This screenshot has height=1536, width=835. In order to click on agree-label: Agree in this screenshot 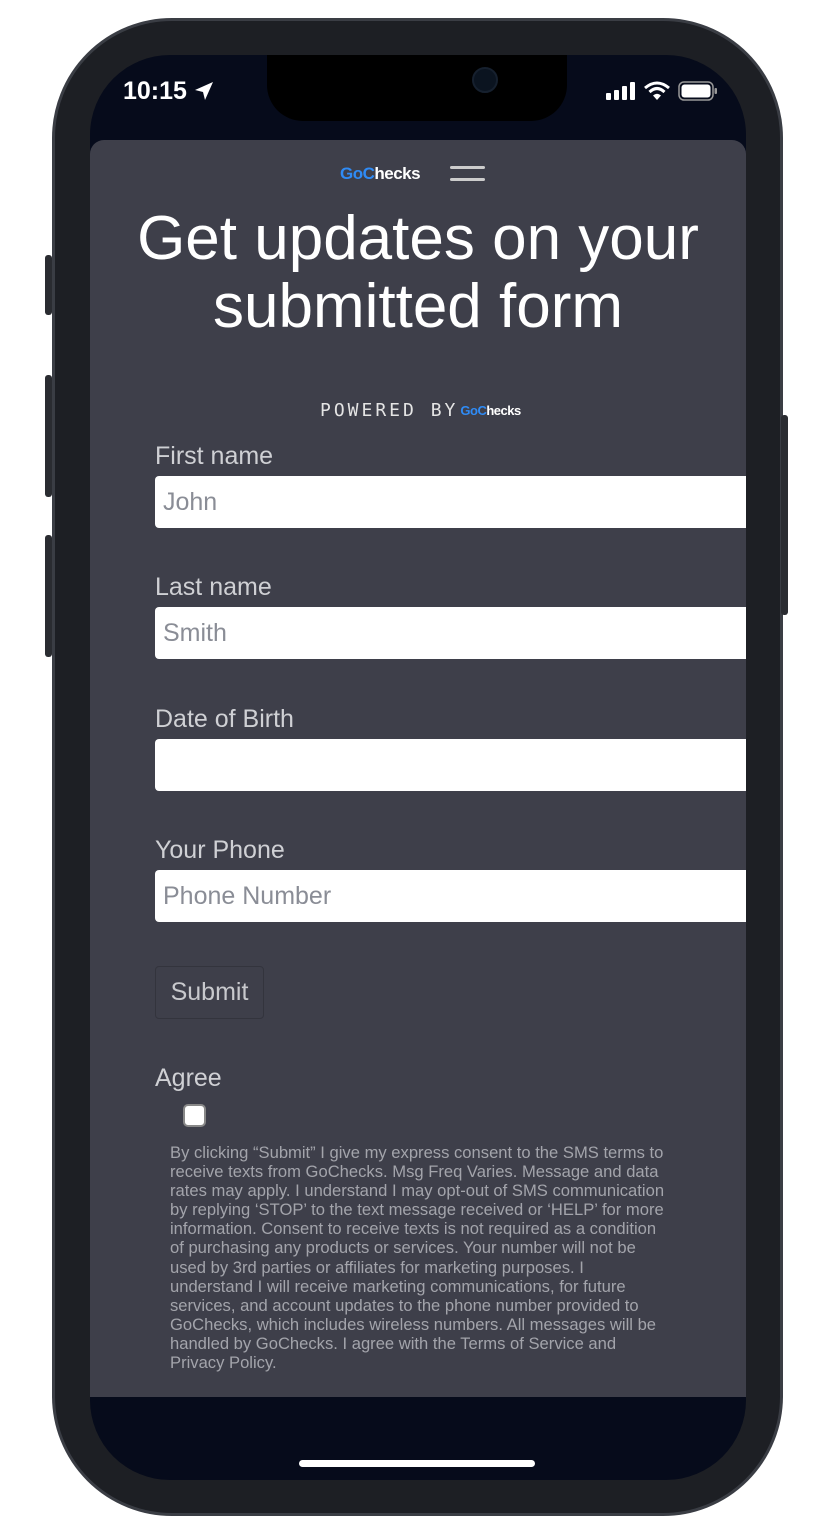, I will do `click(188, 1078)`.